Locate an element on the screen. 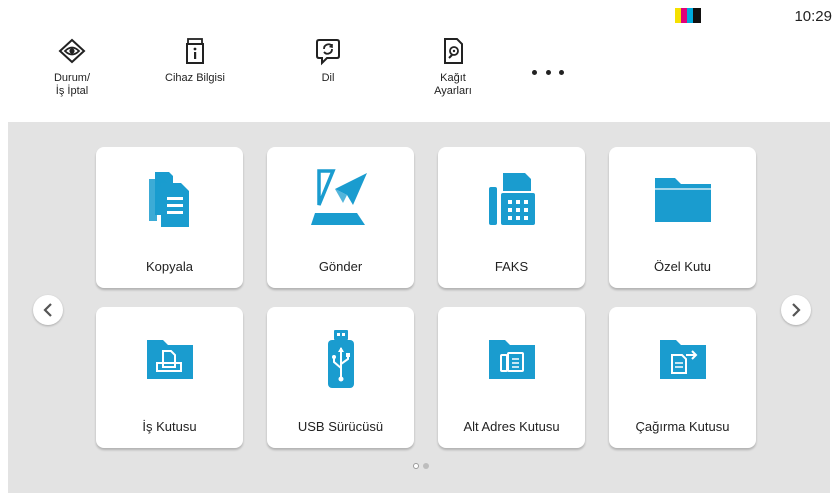 Image resolution: width=838 pixels, height=501 pixels. next-page-button is located at coordinates (796, 310).